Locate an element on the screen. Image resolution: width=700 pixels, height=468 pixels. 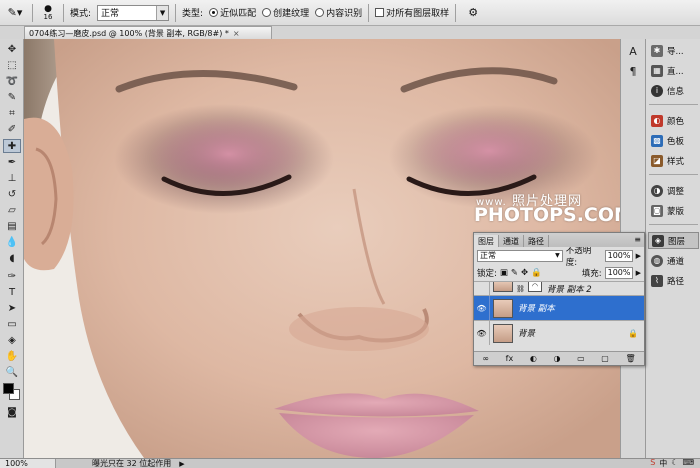
document-tab: 0704练习—磨皮.psd @ 100% (背景 副本, RGB/8#) * × is located at coordinates (148, 32).